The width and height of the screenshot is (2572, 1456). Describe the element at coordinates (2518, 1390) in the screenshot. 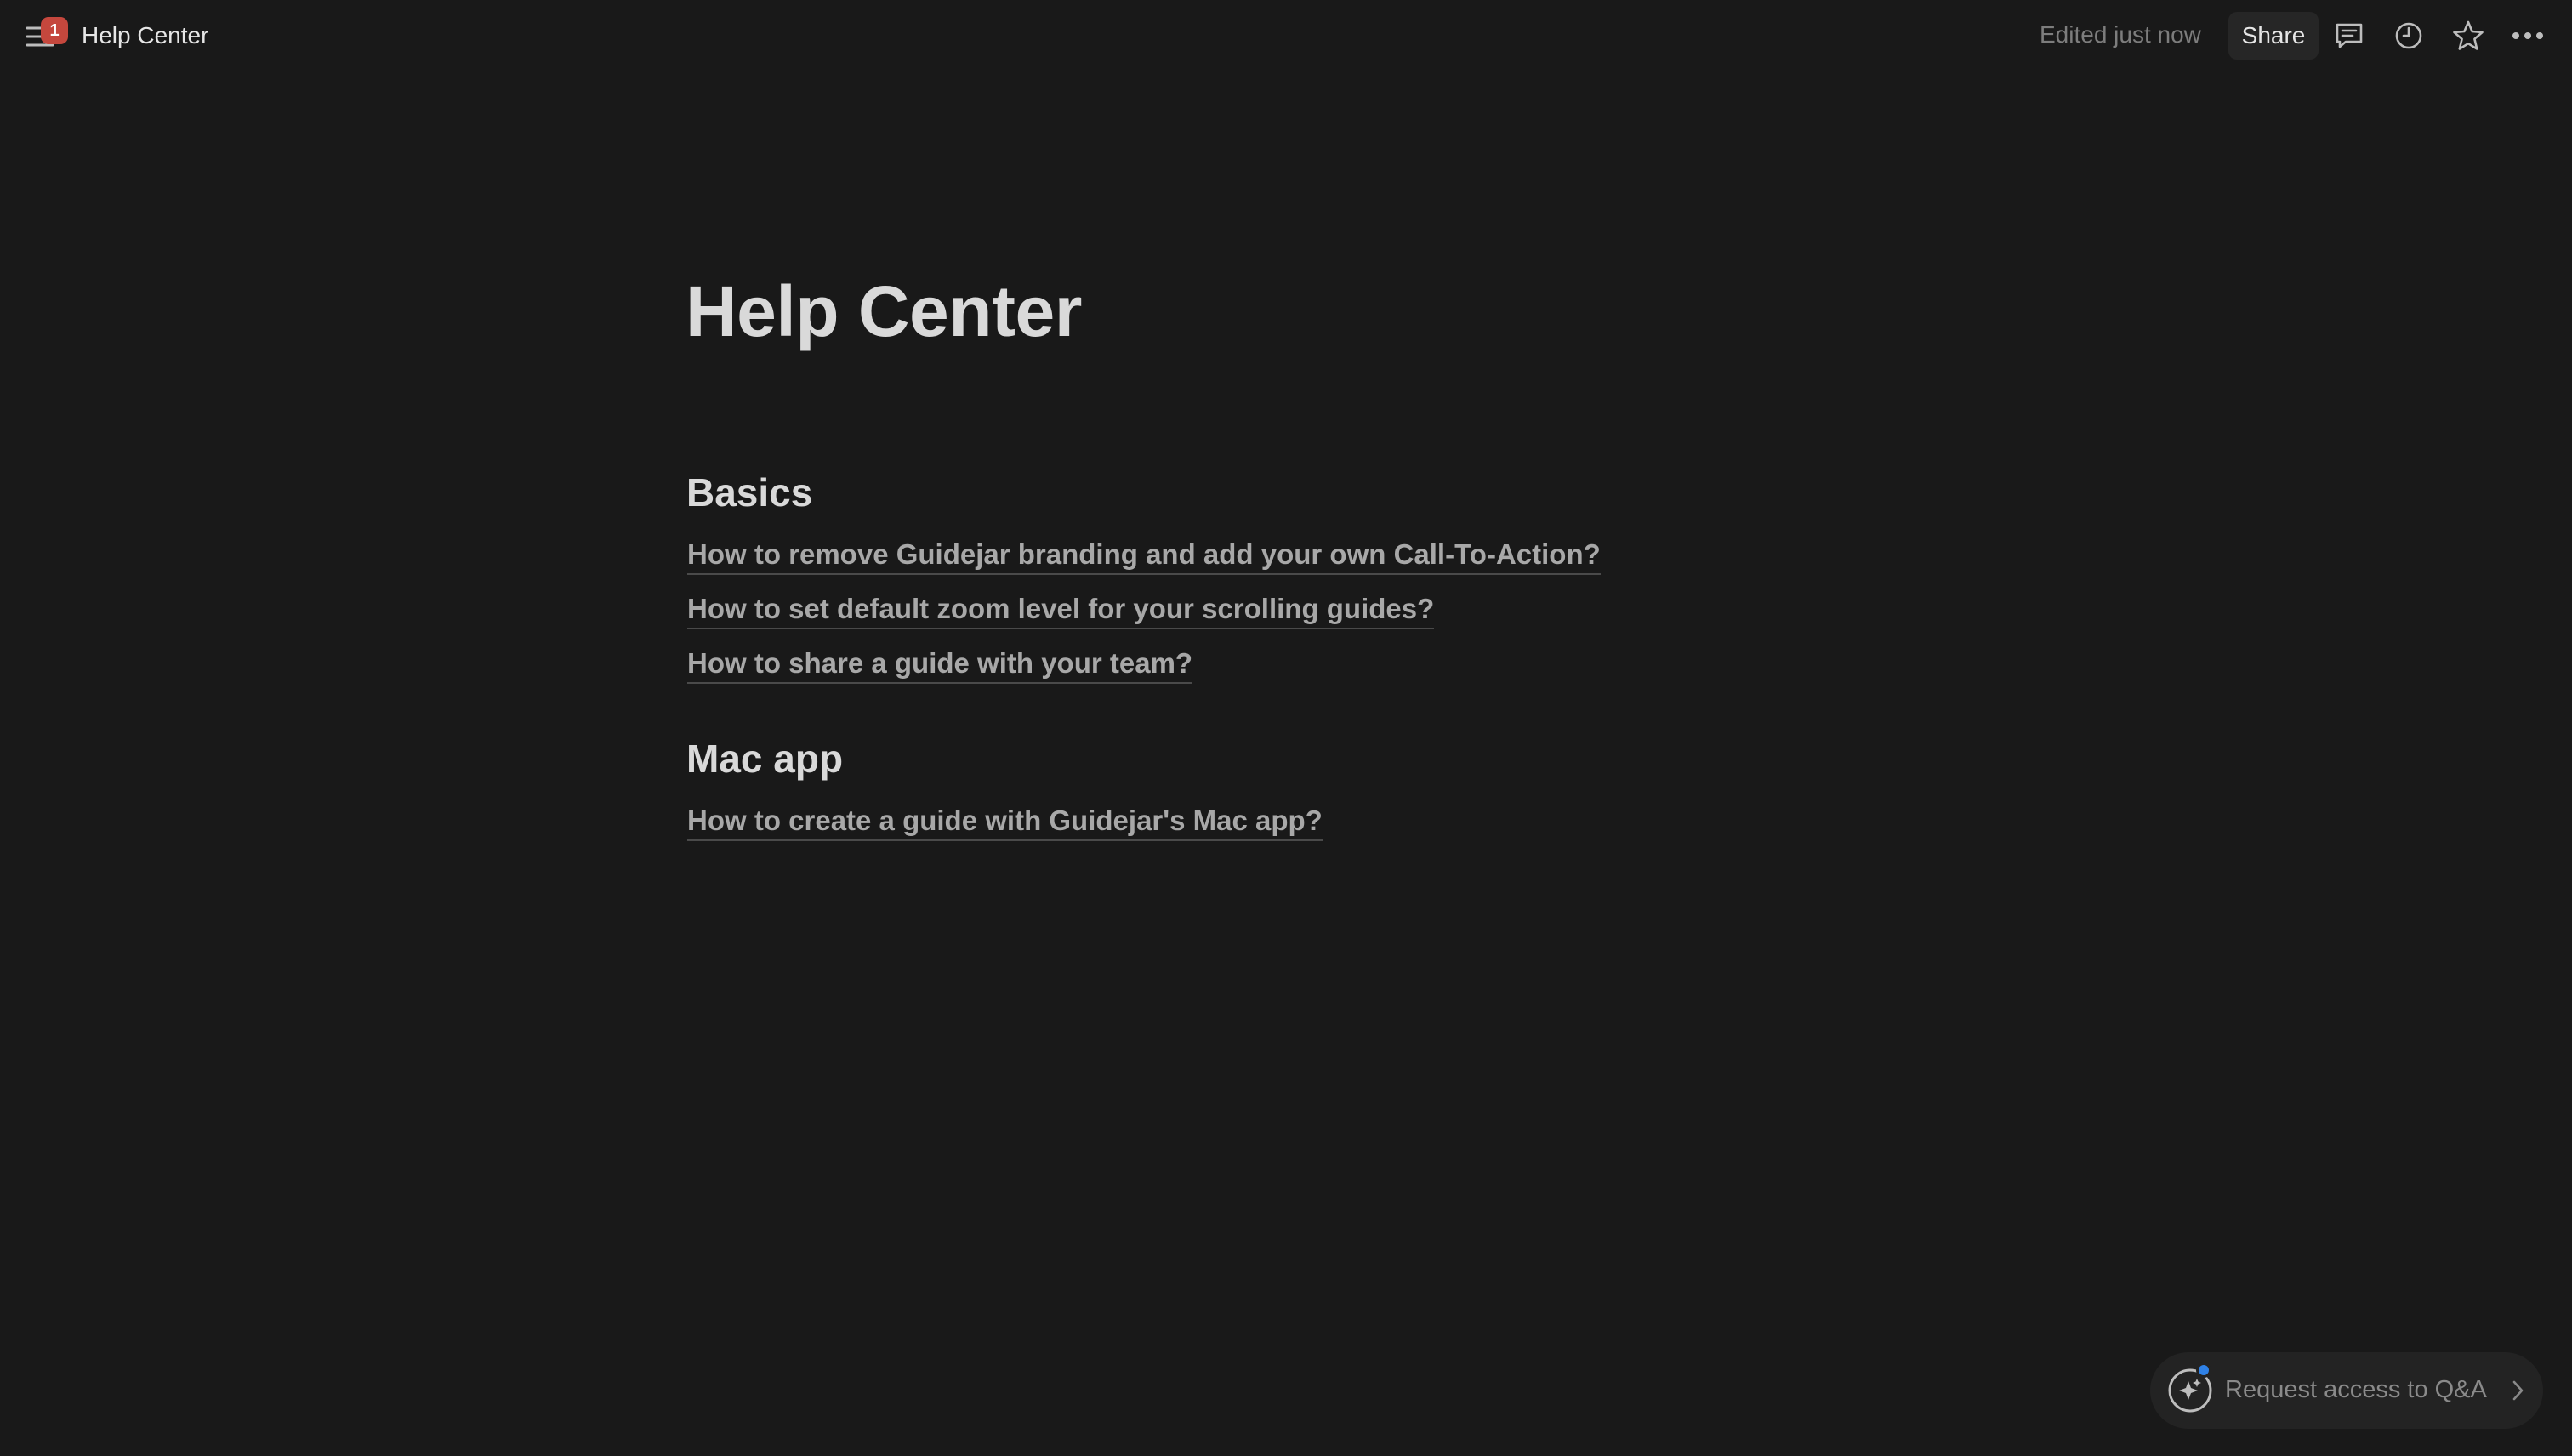

I see `chevron-right-icon` at that location.